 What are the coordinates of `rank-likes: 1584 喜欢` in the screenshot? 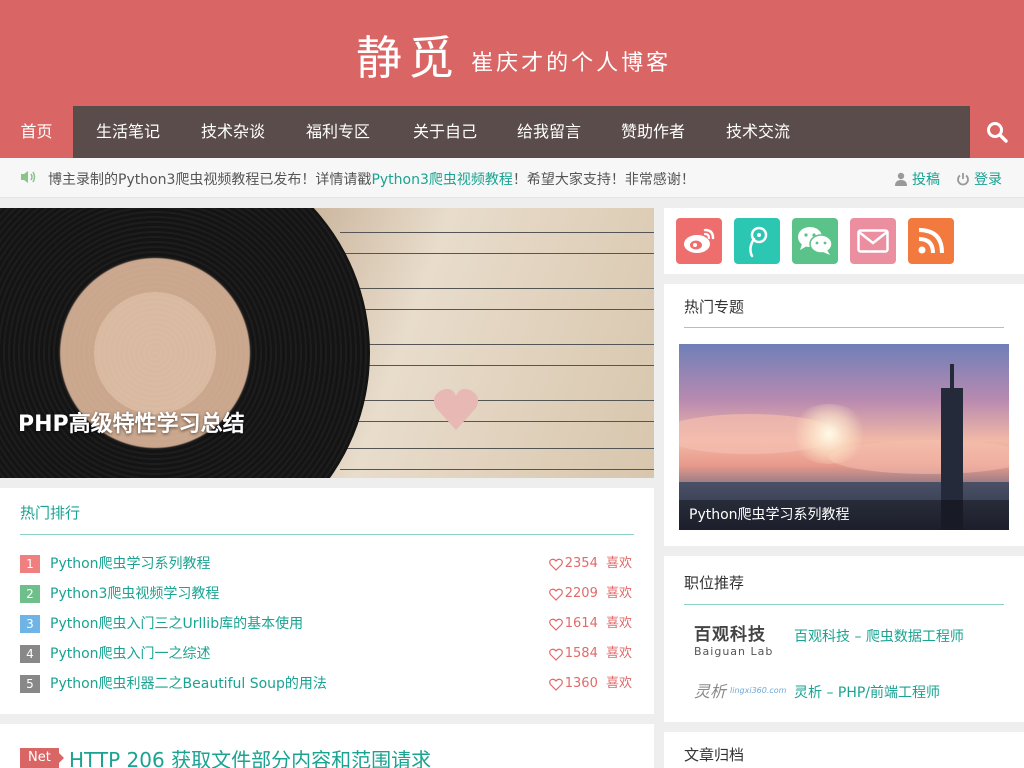 It's located at (590, 654).